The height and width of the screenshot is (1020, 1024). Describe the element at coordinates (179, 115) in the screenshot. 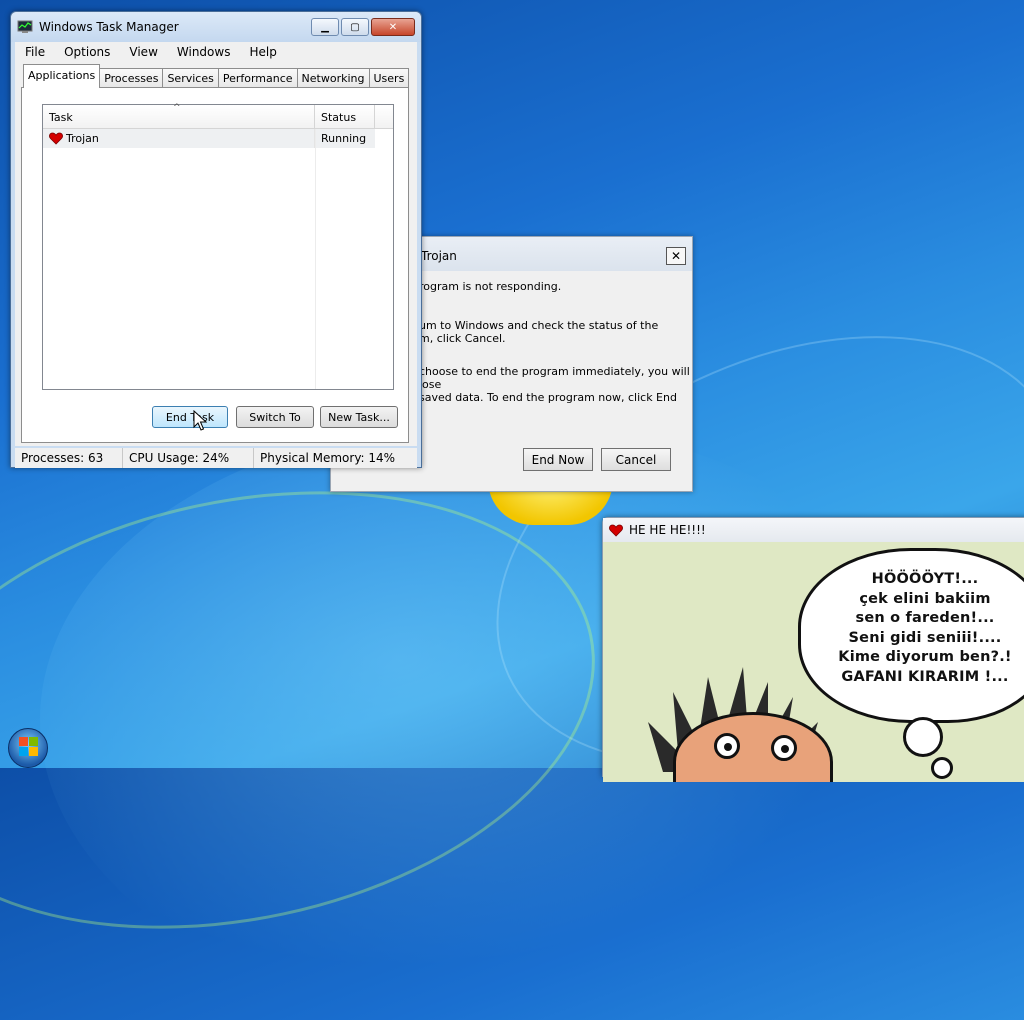

I see `column-header-task: ^ Task` at that location.